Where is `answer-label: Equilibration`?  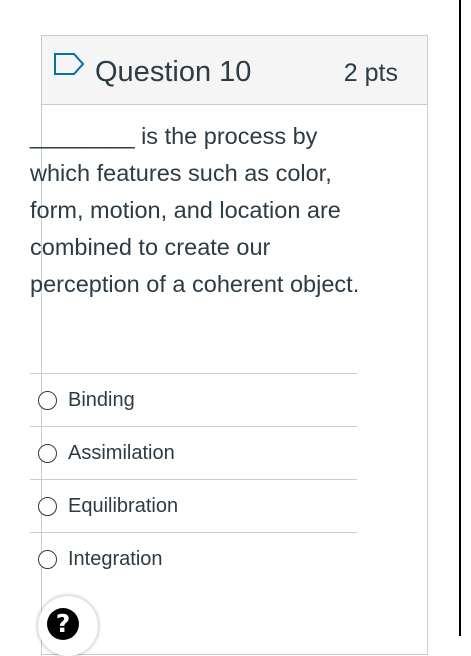
answer-label: Equilibration is located at coordinates (123, 506).